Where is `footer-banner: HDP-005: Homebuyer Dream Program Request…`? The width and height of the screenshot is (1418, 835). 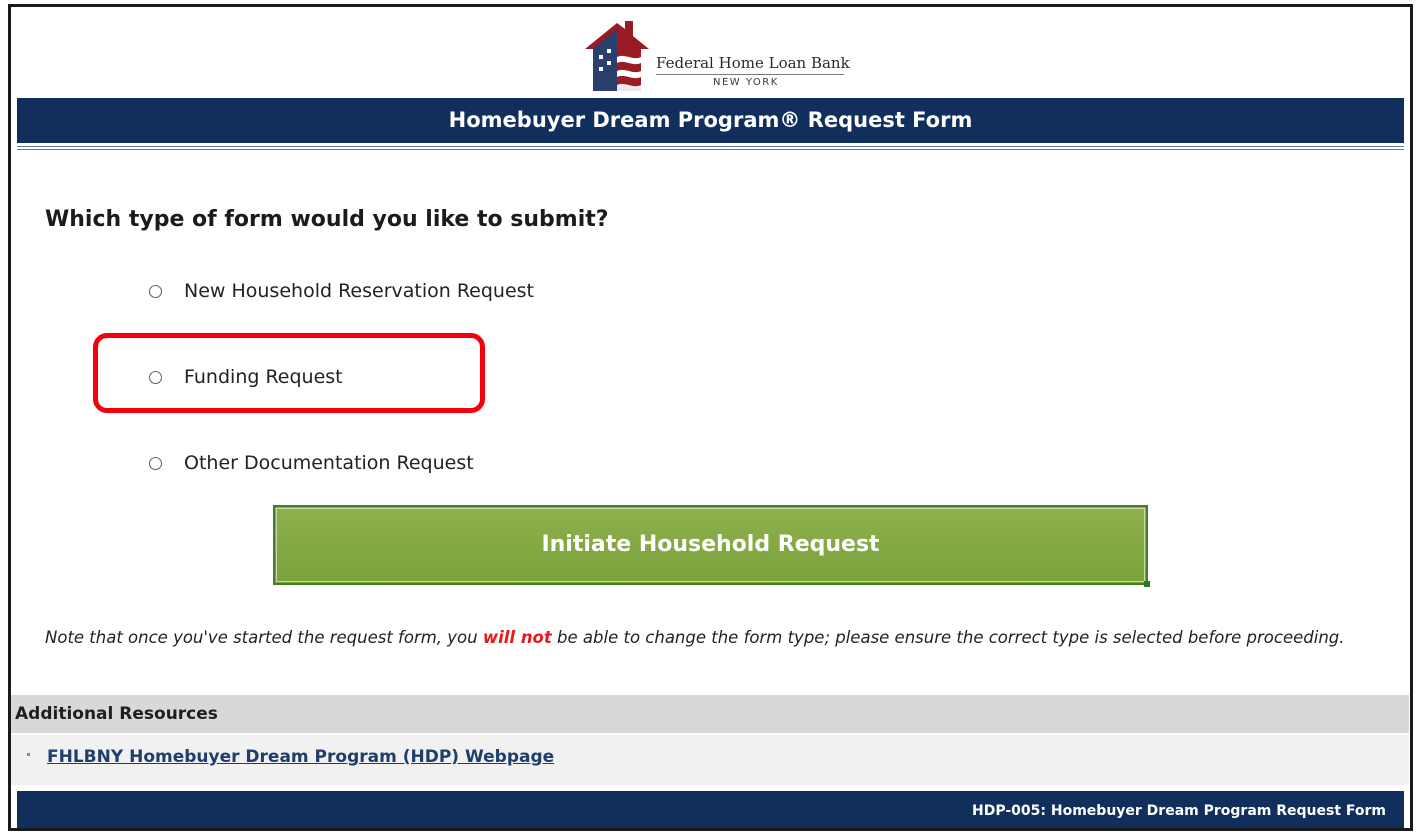
footer-banner: HDP-005: Homebuyer Dream Program Request… is located at coordinates (710, 809).